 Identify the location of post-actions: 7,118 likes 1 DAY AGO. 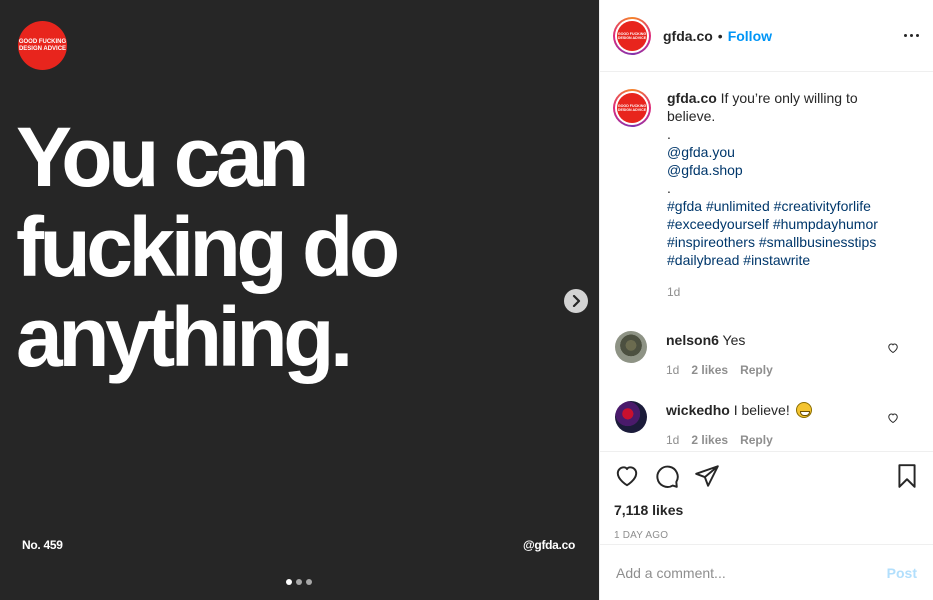
(766, 496).